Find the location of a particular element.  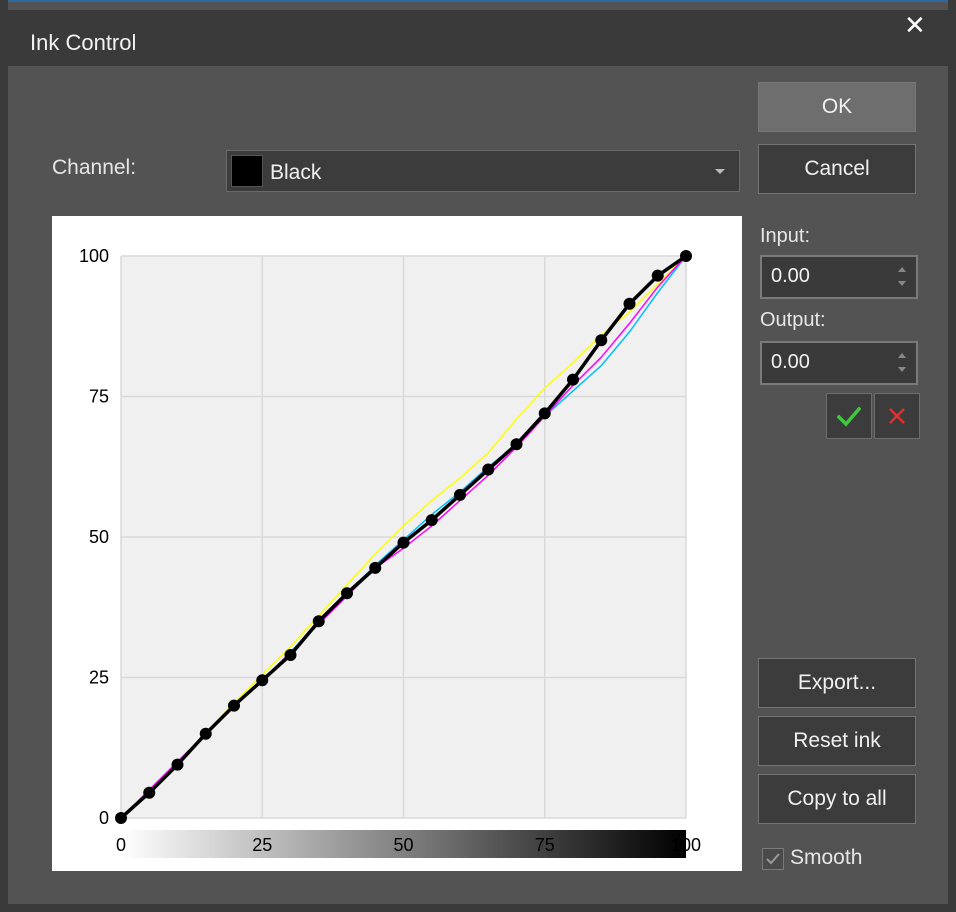

channel-select: Black is located at coordinates (483, 171).